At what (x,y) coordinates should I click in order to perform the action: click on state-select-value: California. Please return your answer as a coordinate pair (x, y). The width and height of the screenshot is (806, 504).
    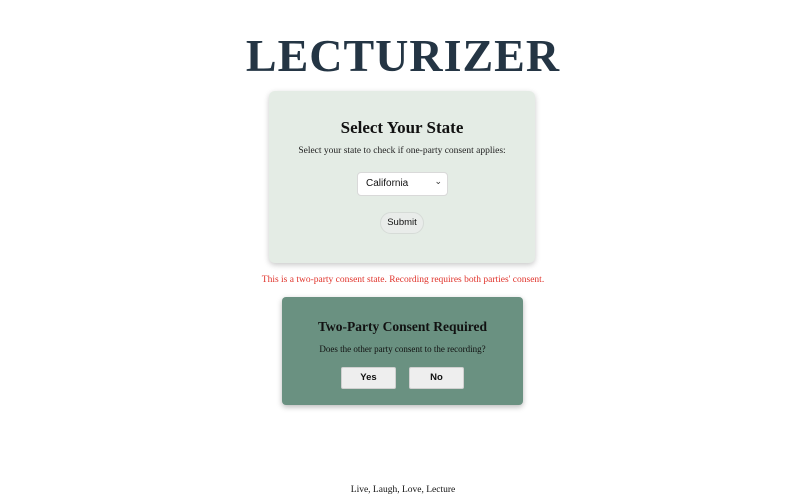
    Looking at the image, I should click on (387, 183).